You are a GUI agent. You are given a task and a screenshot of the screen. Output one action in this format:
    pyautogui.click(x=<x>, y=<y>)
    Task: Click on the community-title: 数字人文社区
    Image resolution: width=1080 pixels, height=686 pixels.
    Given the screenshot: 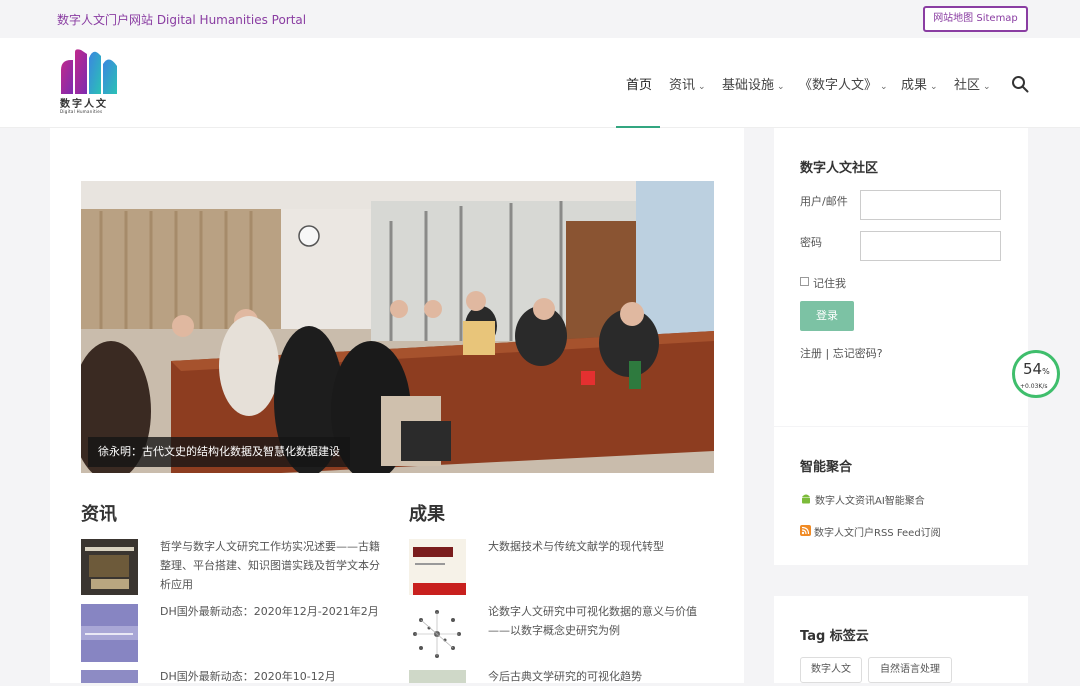 What is the action you would take?
    pyautogui.click(x=839, y=168)
    